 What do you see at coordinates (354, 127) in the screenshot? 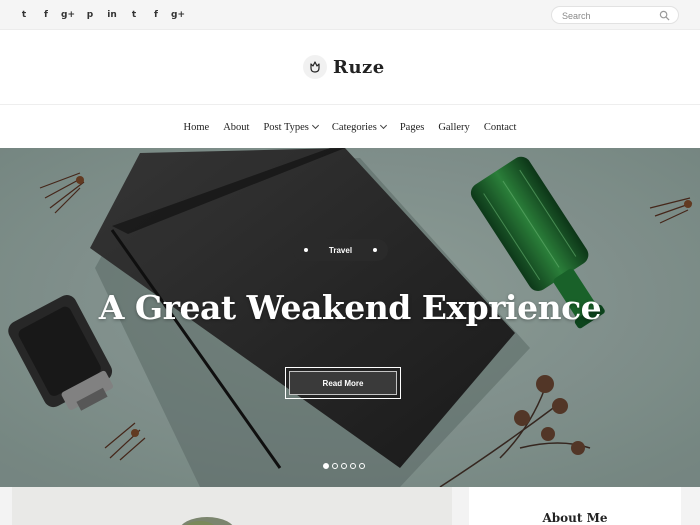
I see `nav-item-label: Categories` at bounding box center [354, 127].